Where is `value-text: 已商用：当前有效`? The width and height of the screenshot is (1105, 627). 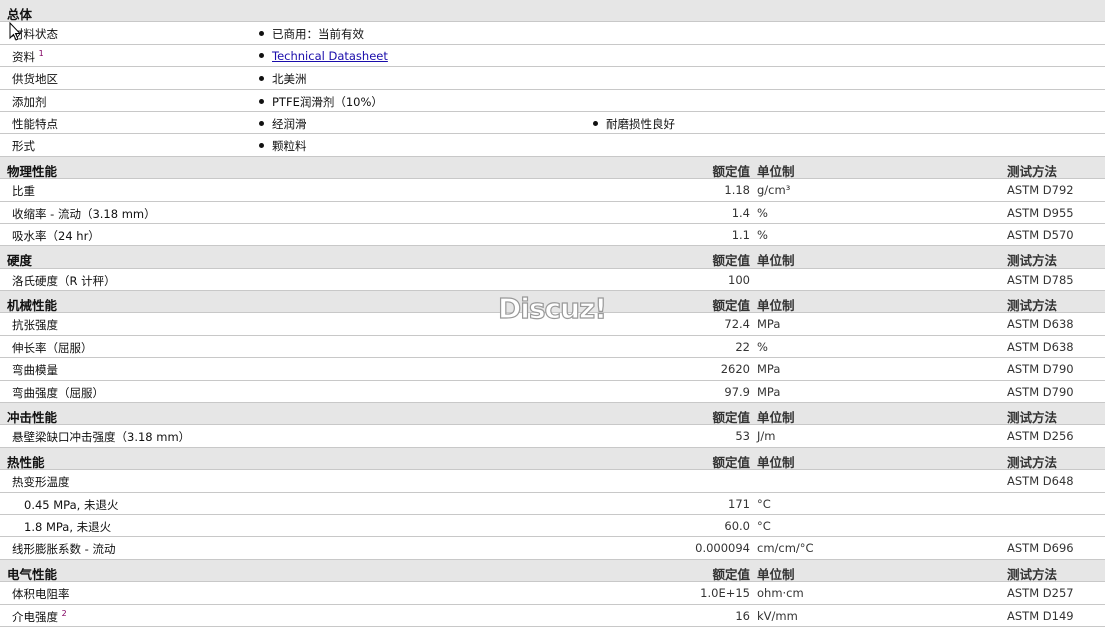 value-text: 已商用：当前有效 is located at coordinates (318, 34).